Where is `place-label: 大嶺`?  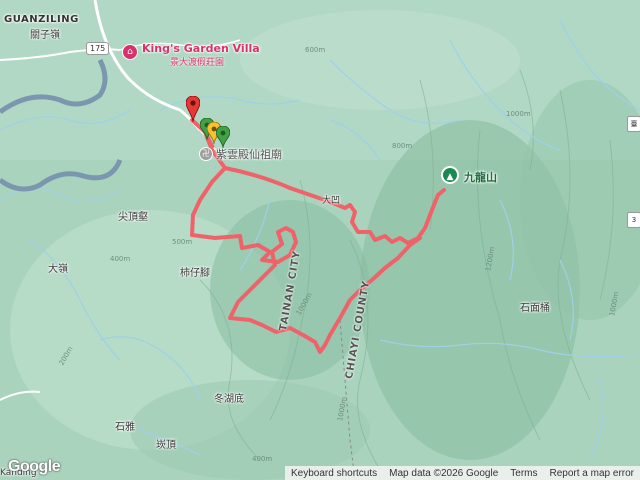 place-label: 大嶺 is located at coordinates (58, 269).